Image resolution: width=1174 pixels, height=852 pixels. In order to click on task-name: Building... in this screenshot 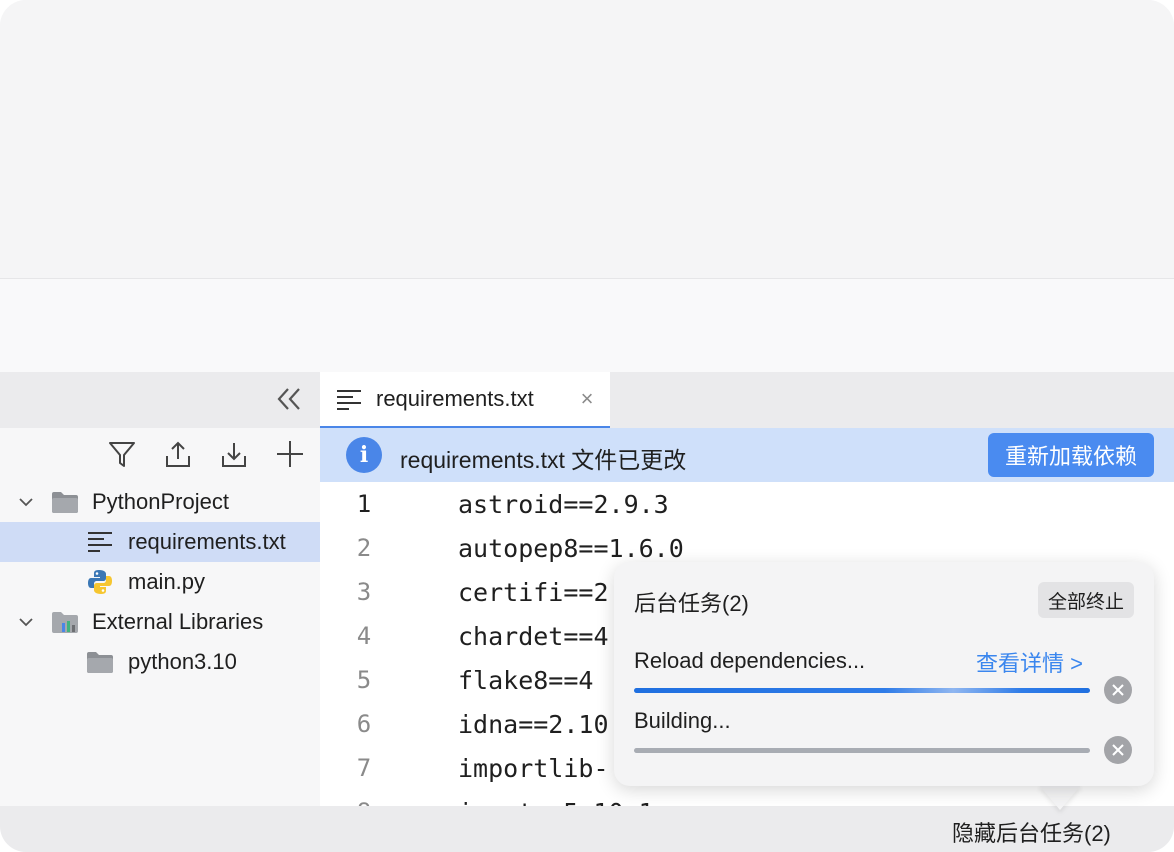, I will do `click(682, 720)`.